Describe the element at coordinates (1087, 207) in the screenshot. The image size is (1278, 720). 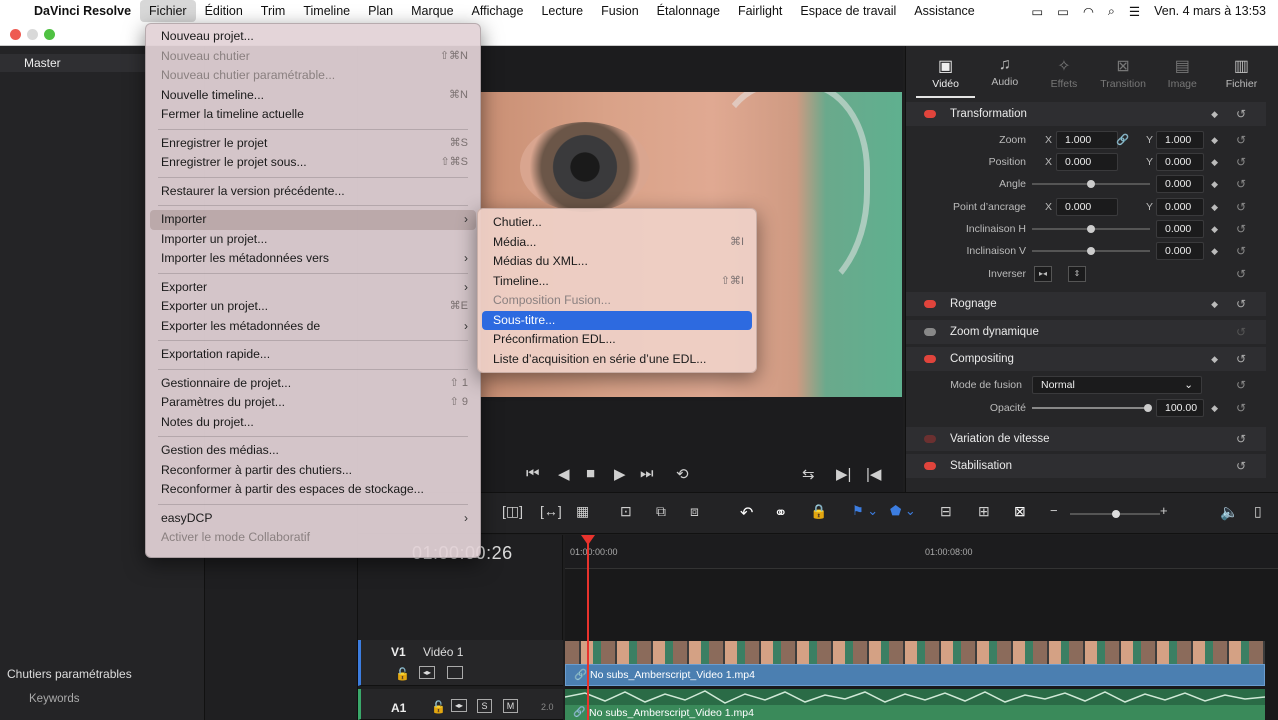
I see `anchor-x-field: 0.000` at that location.